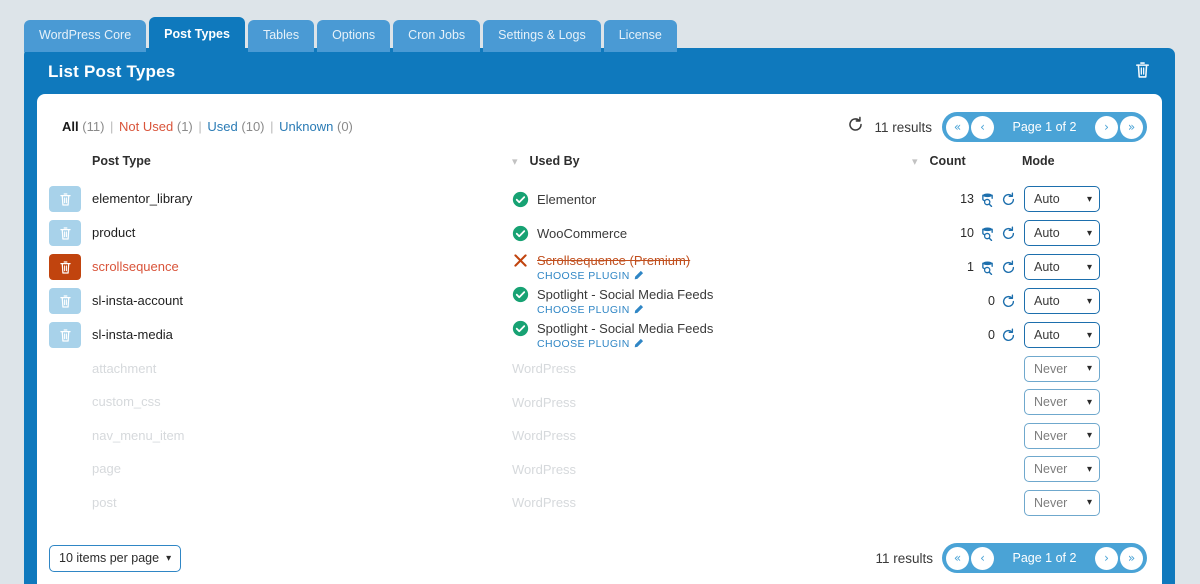 The width and height of the screenshot is (1200, 584). Describe the element at coordinates (302, 164) in the screenshot. I see `column-header-post-type: Post Type` at that location.